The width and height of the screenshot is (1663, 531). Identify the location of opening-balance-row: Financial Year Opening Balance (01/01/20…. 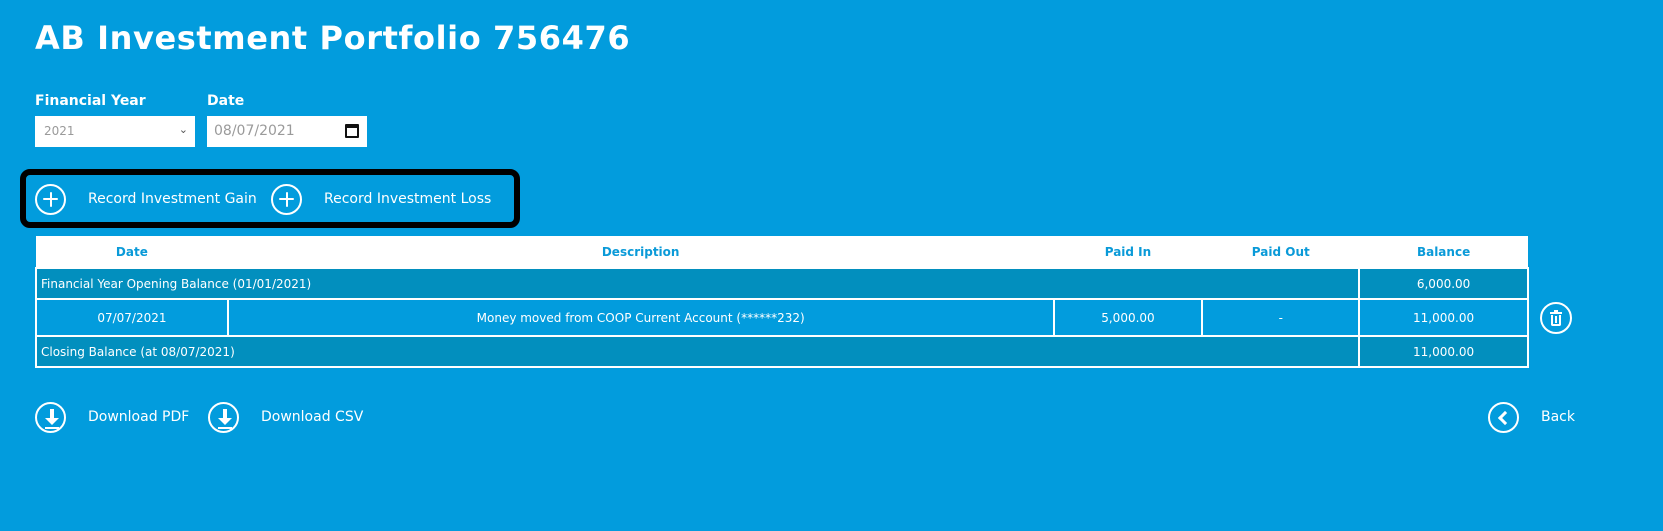
(781, 283).